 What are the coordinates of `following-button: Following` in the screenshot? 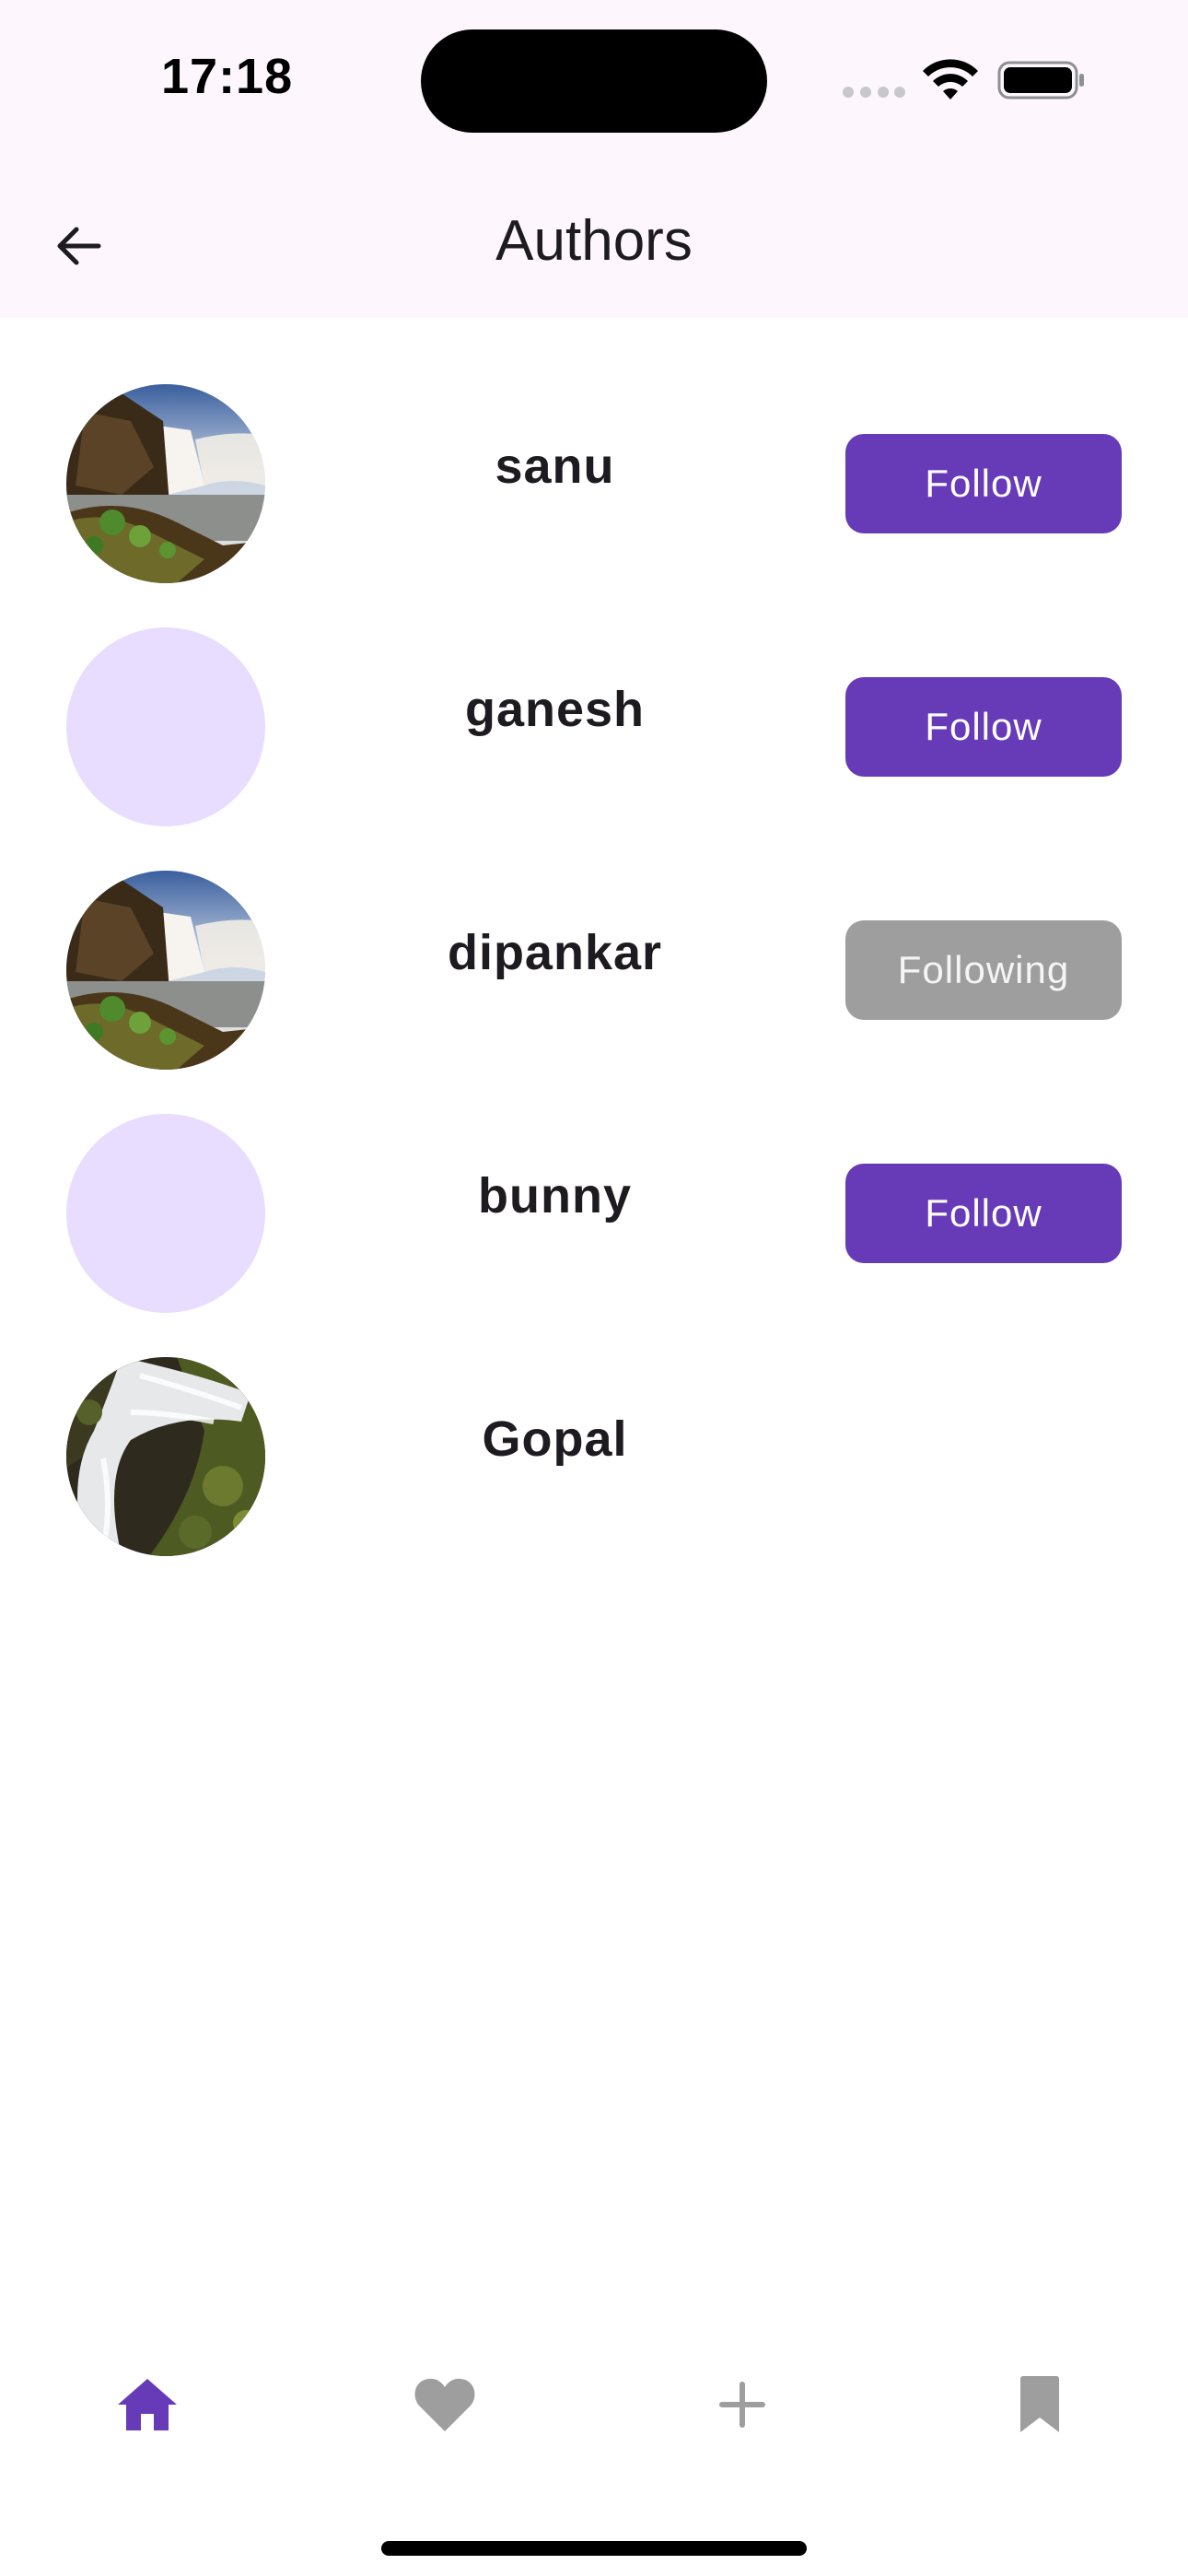 It's located at (983, 970).